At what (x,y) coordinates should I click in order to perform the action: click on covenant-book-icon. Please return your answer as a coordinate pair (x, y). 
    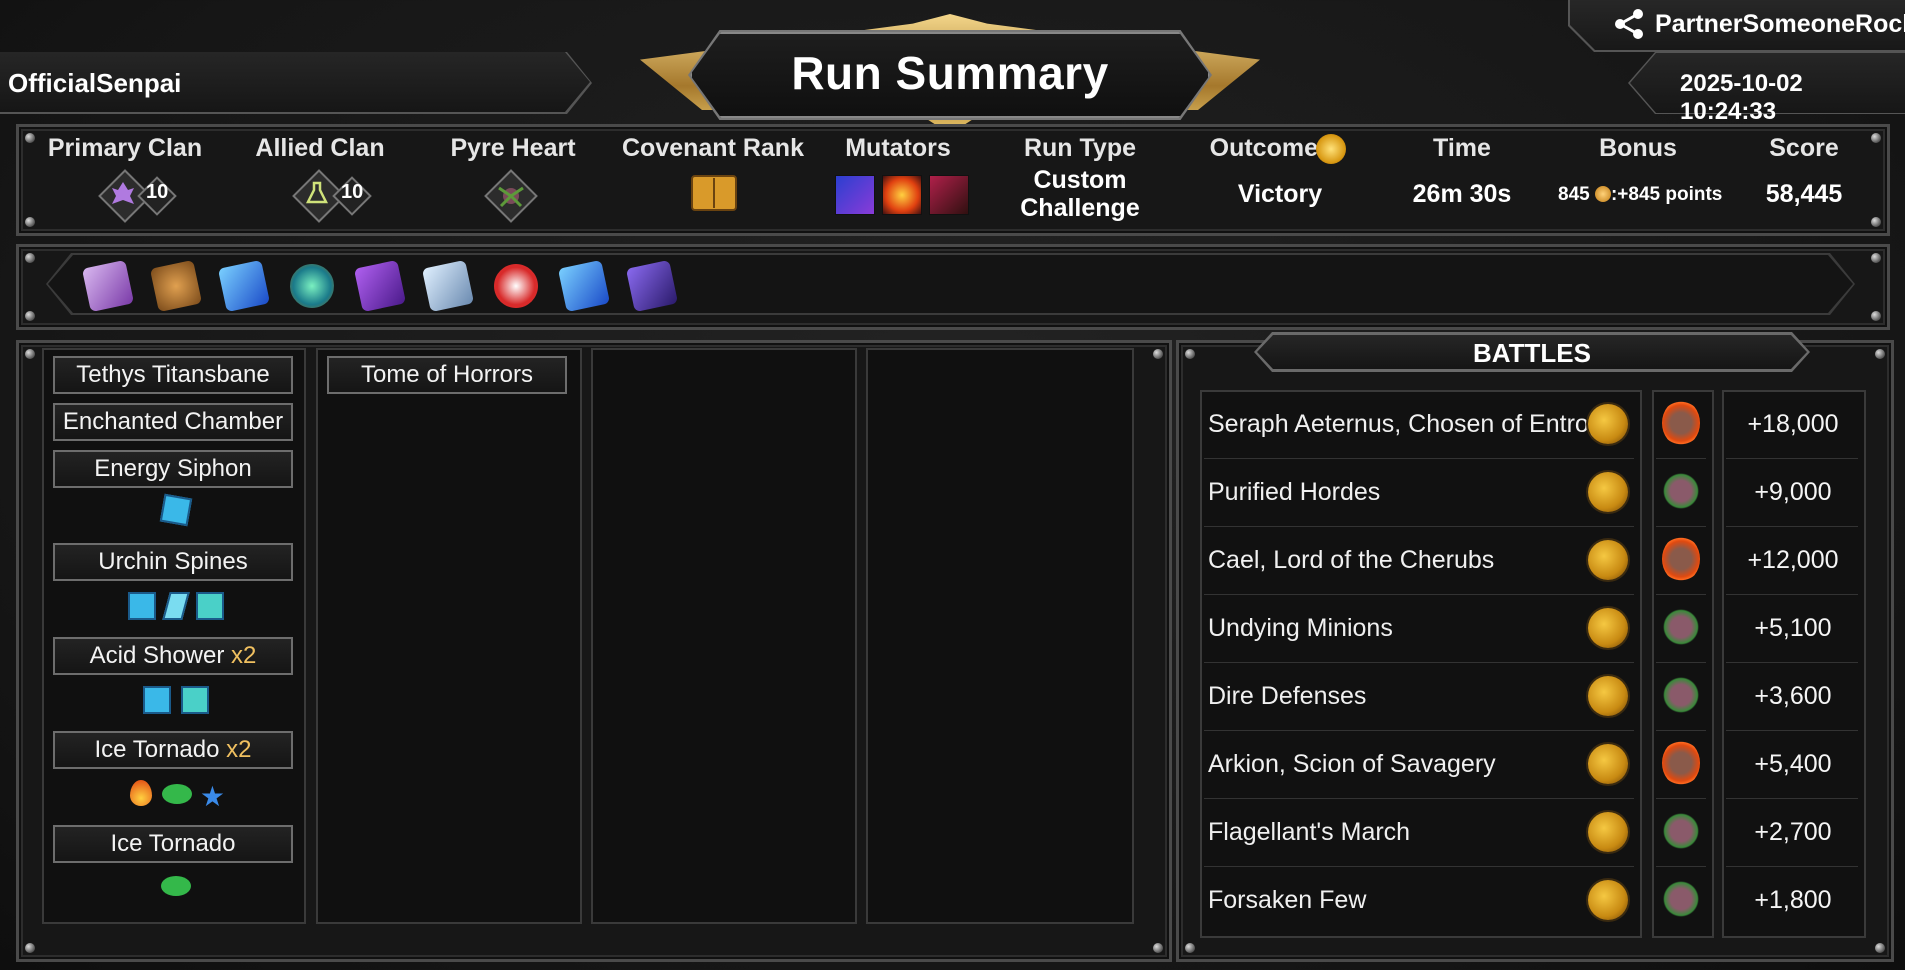
    Looking at the image, I should click on (714, 193).